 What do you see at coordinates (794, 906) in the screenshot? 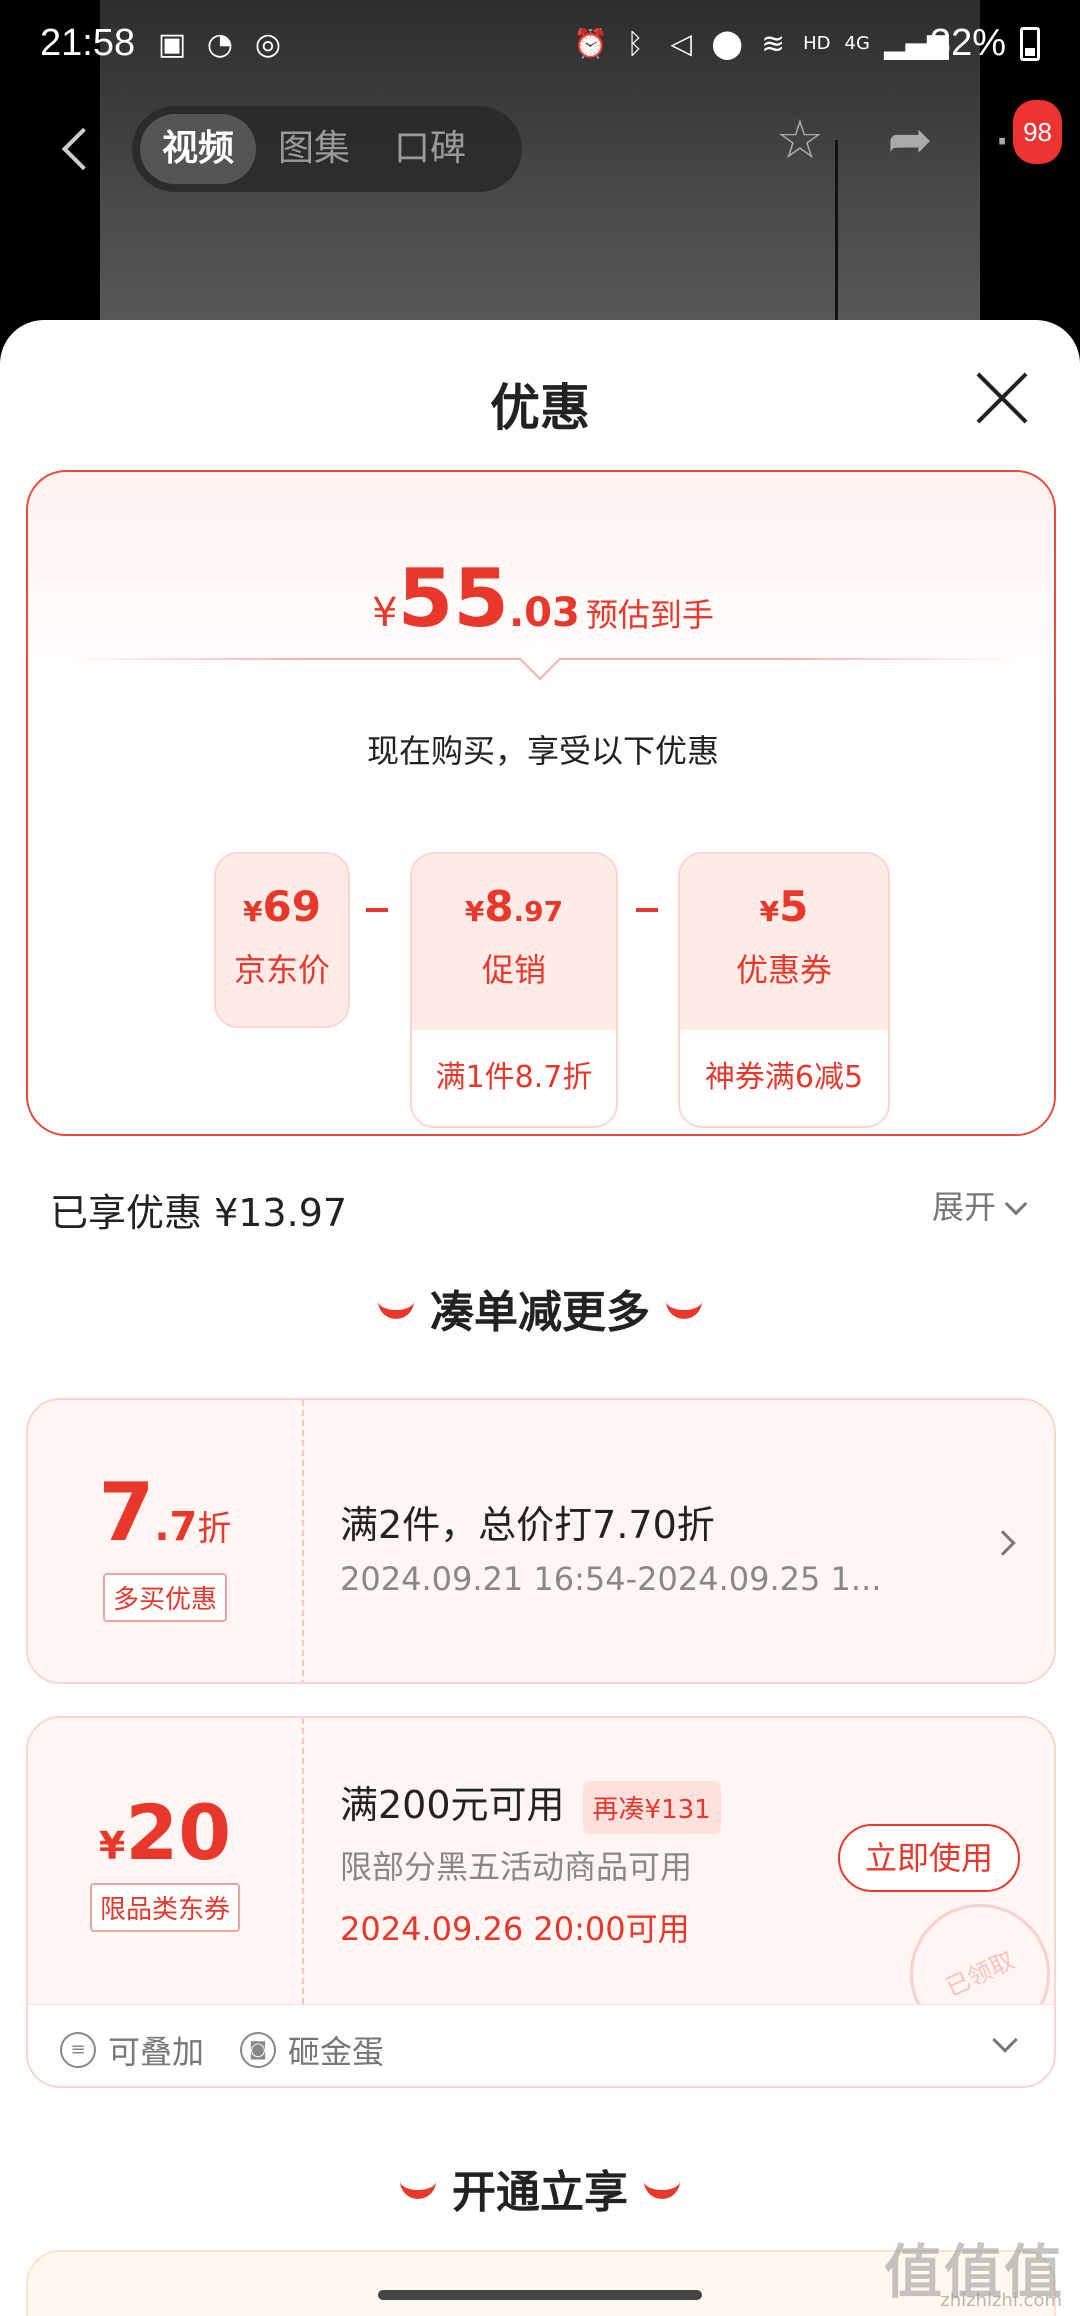
I see `calc-coupon-value: 5` at bounding box center [794, 906].